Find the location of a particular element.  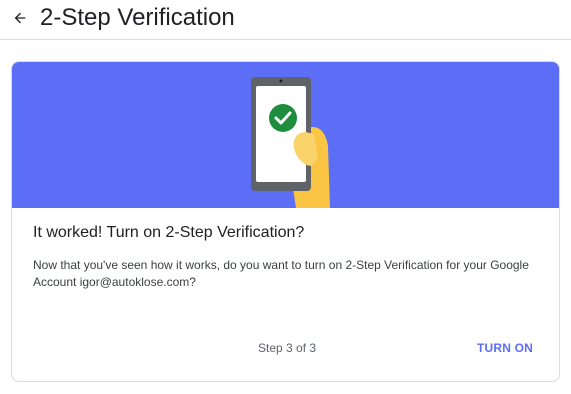

phone-checkmark-illustration is located at coordinates (290, 142).